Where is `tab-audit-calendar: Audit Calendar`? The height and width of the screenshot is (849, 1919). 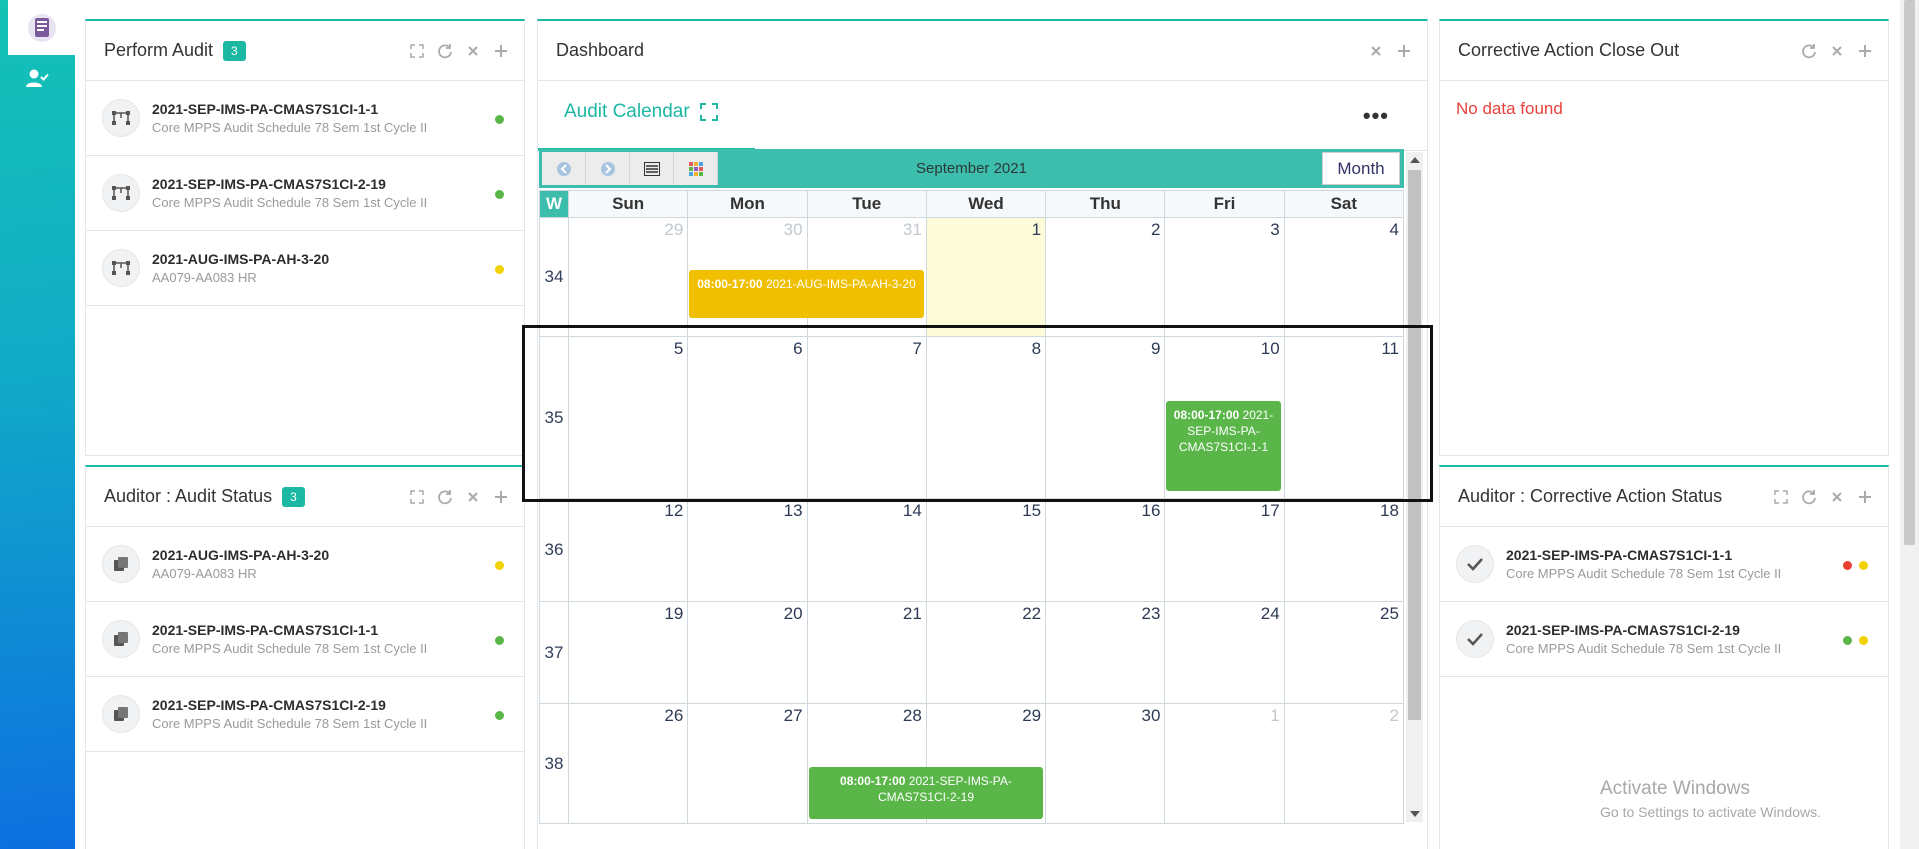
tab-audit-calendar: Audit Calendar is located at coordinates (641, 112).